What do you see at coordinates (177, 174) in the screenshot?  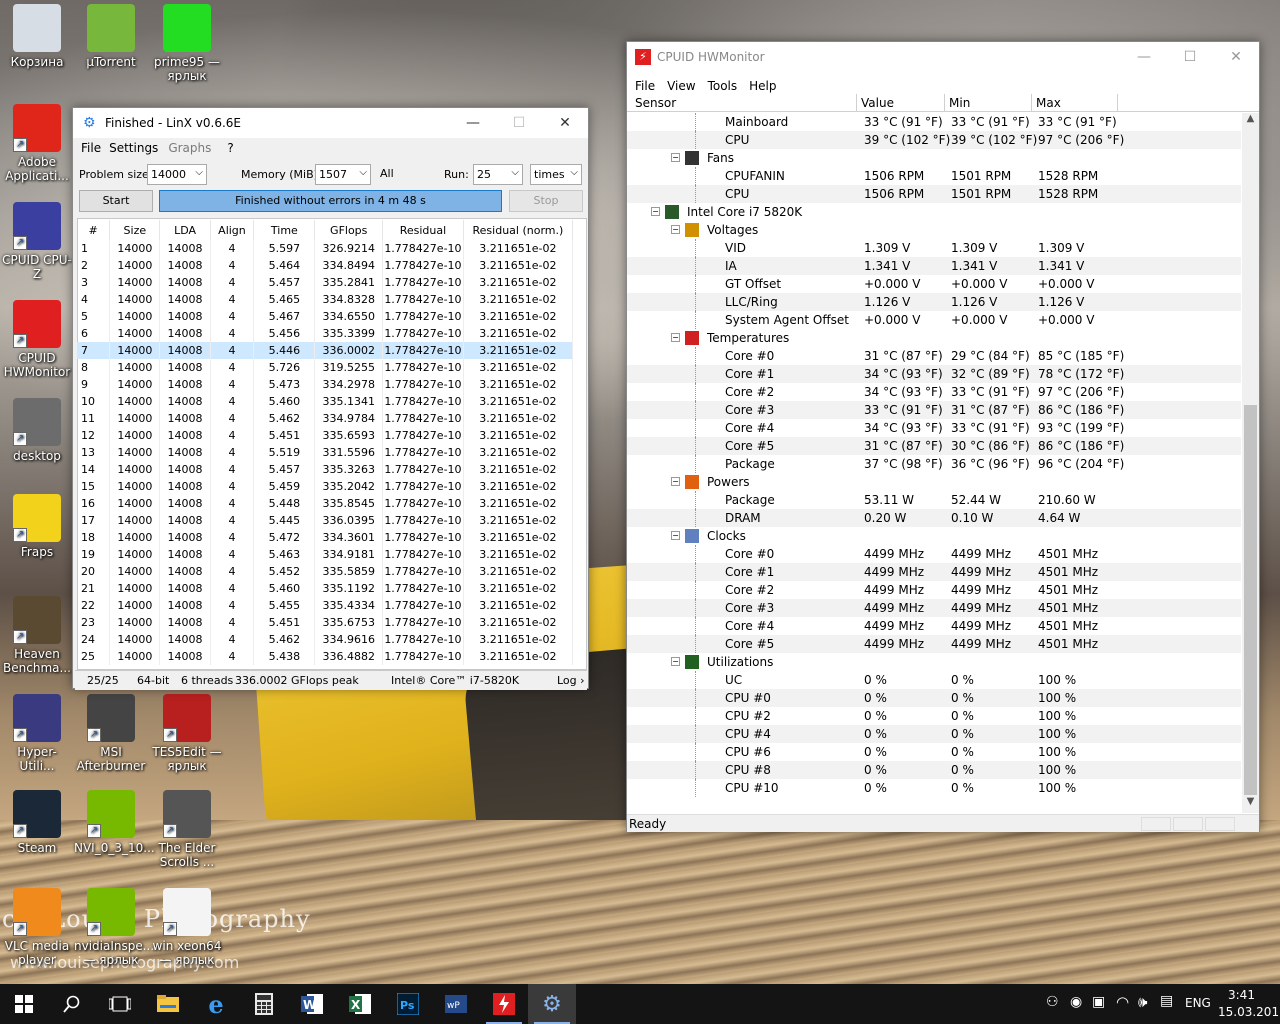 I see `problem-size-select: 14000 ⌵` at bounding box center [177, 174].